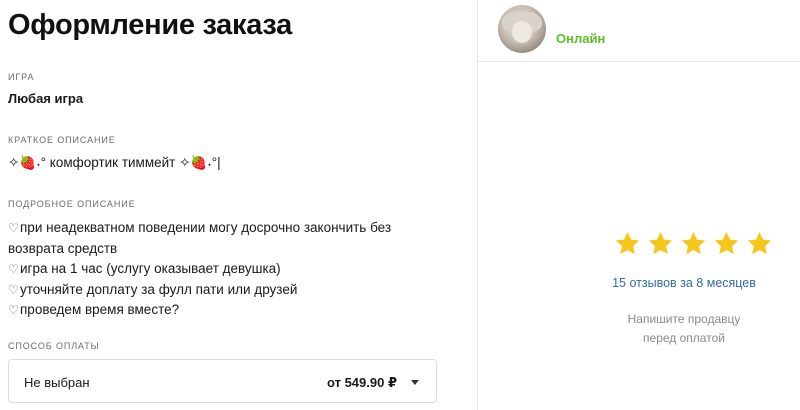 The width and height of the screenshot is (800, 410). What do you see at coordinates (684, 329) in the screenshot?
I see `seller-hint: Напишите продавцу перед оплатой` at bounding box center [684, 329].